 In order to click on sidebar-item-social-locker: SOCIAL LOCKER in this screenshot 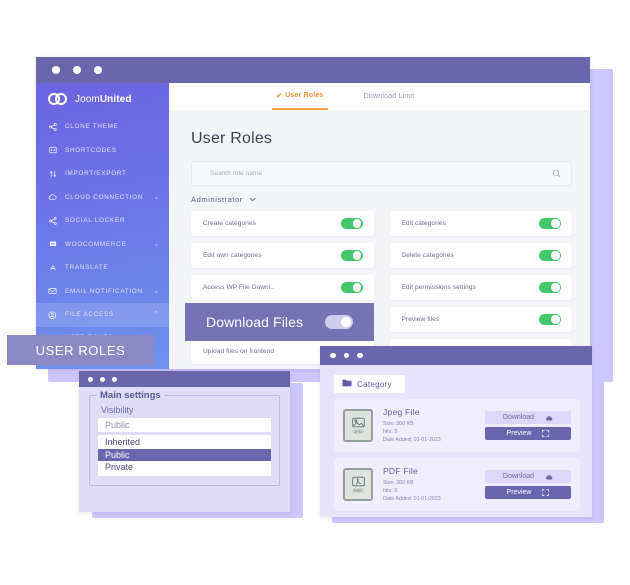, I will do `click(102, 221)`.